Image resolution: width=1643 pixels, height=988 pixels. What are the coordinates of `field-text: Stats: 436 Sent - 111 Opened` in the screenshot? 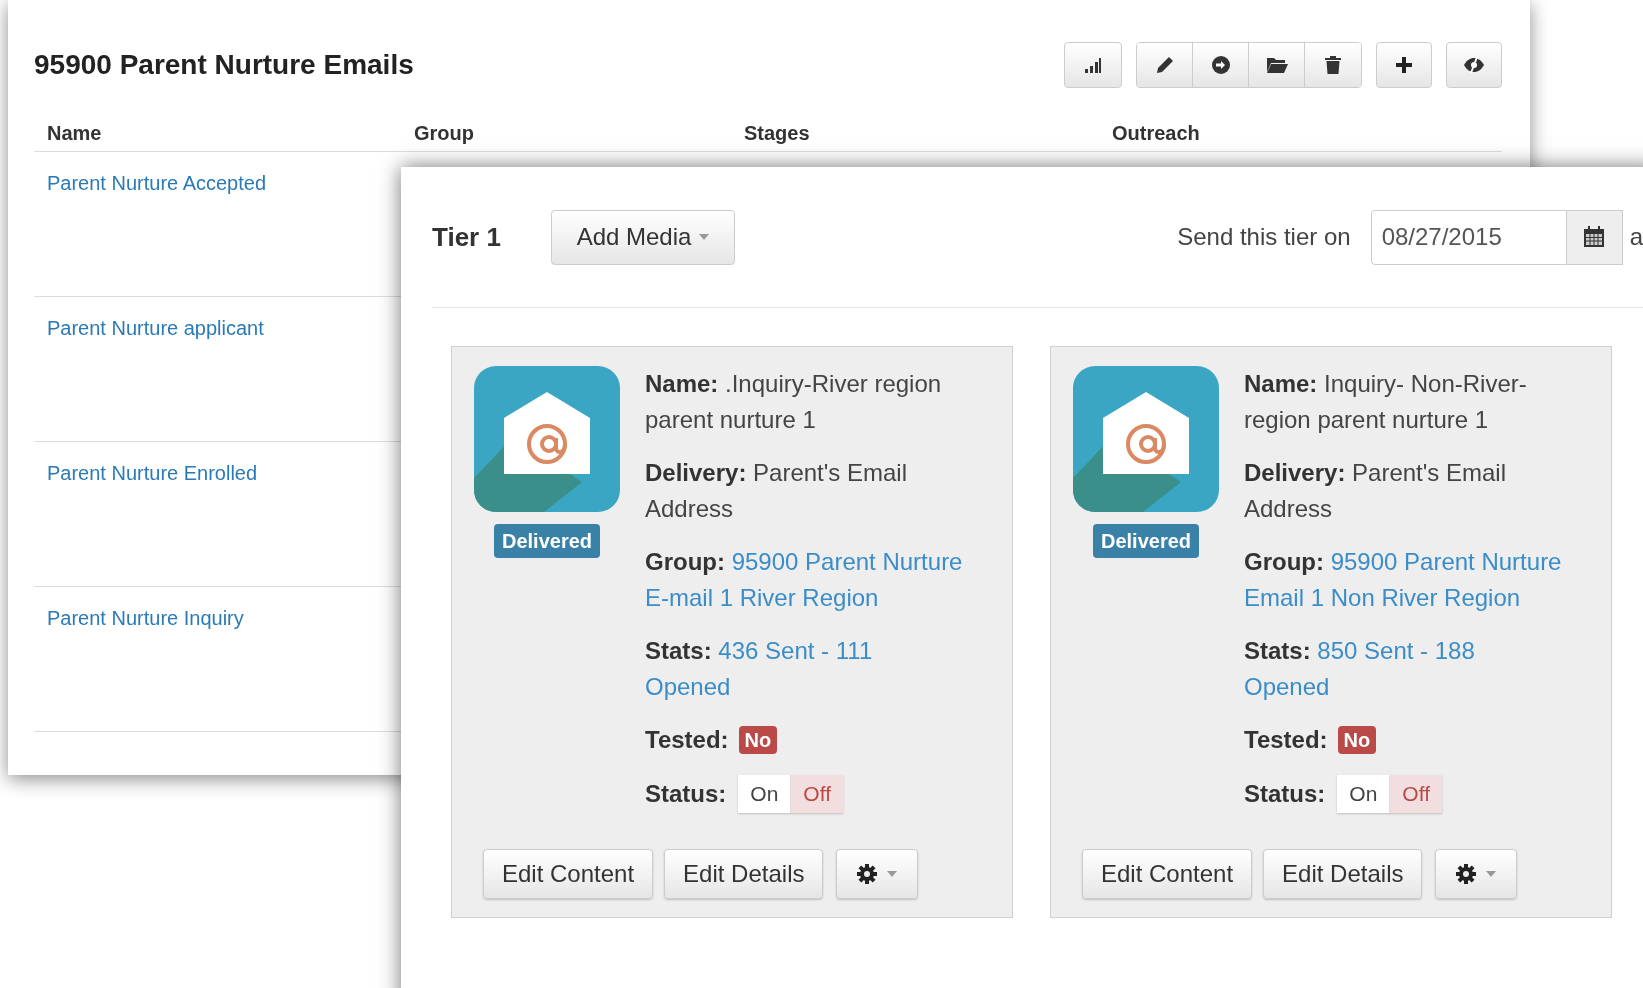 It's located at (759, 669).